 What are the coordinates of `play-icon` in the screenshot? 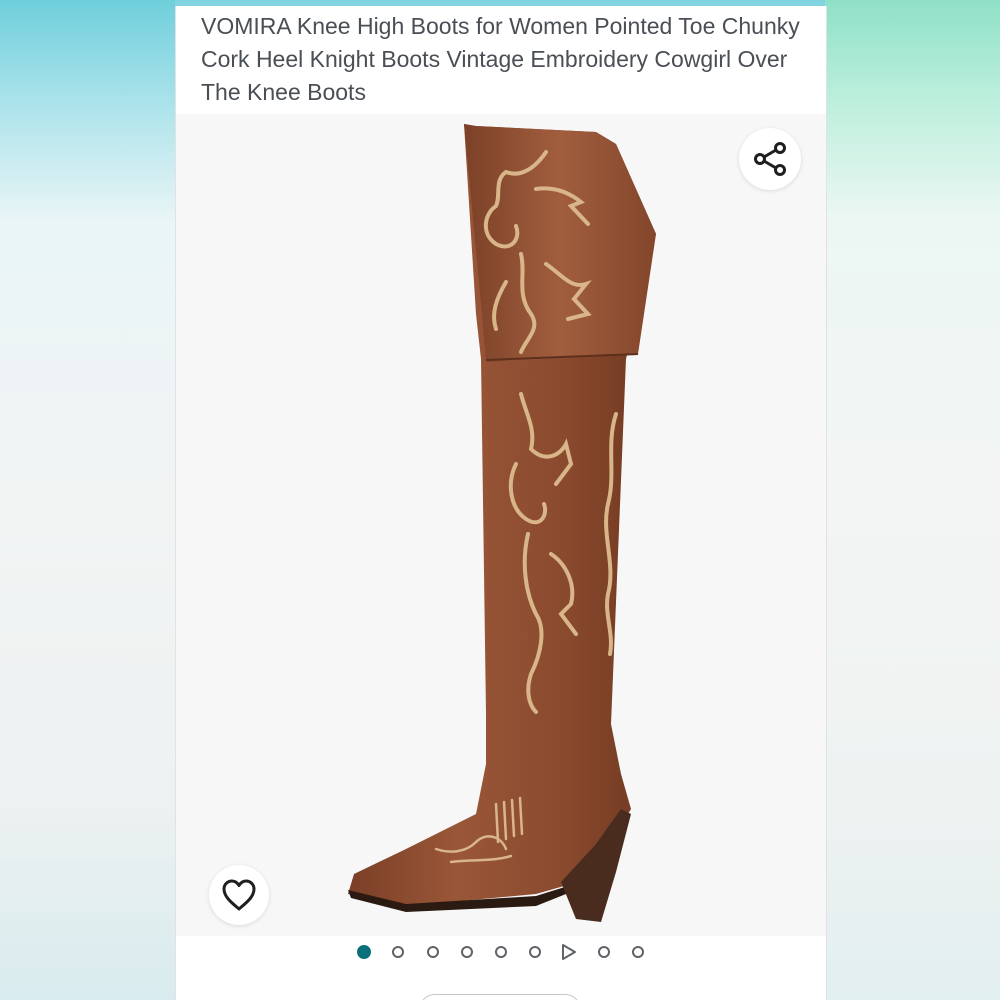 It's located at (569, 952).